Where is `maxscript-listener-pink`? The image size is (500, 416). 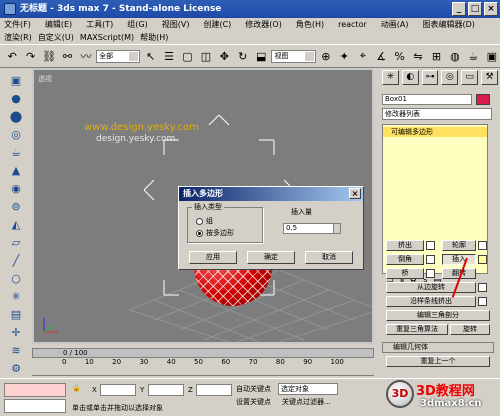 maxscript-listener-pink is located at coordinates (35, 390).